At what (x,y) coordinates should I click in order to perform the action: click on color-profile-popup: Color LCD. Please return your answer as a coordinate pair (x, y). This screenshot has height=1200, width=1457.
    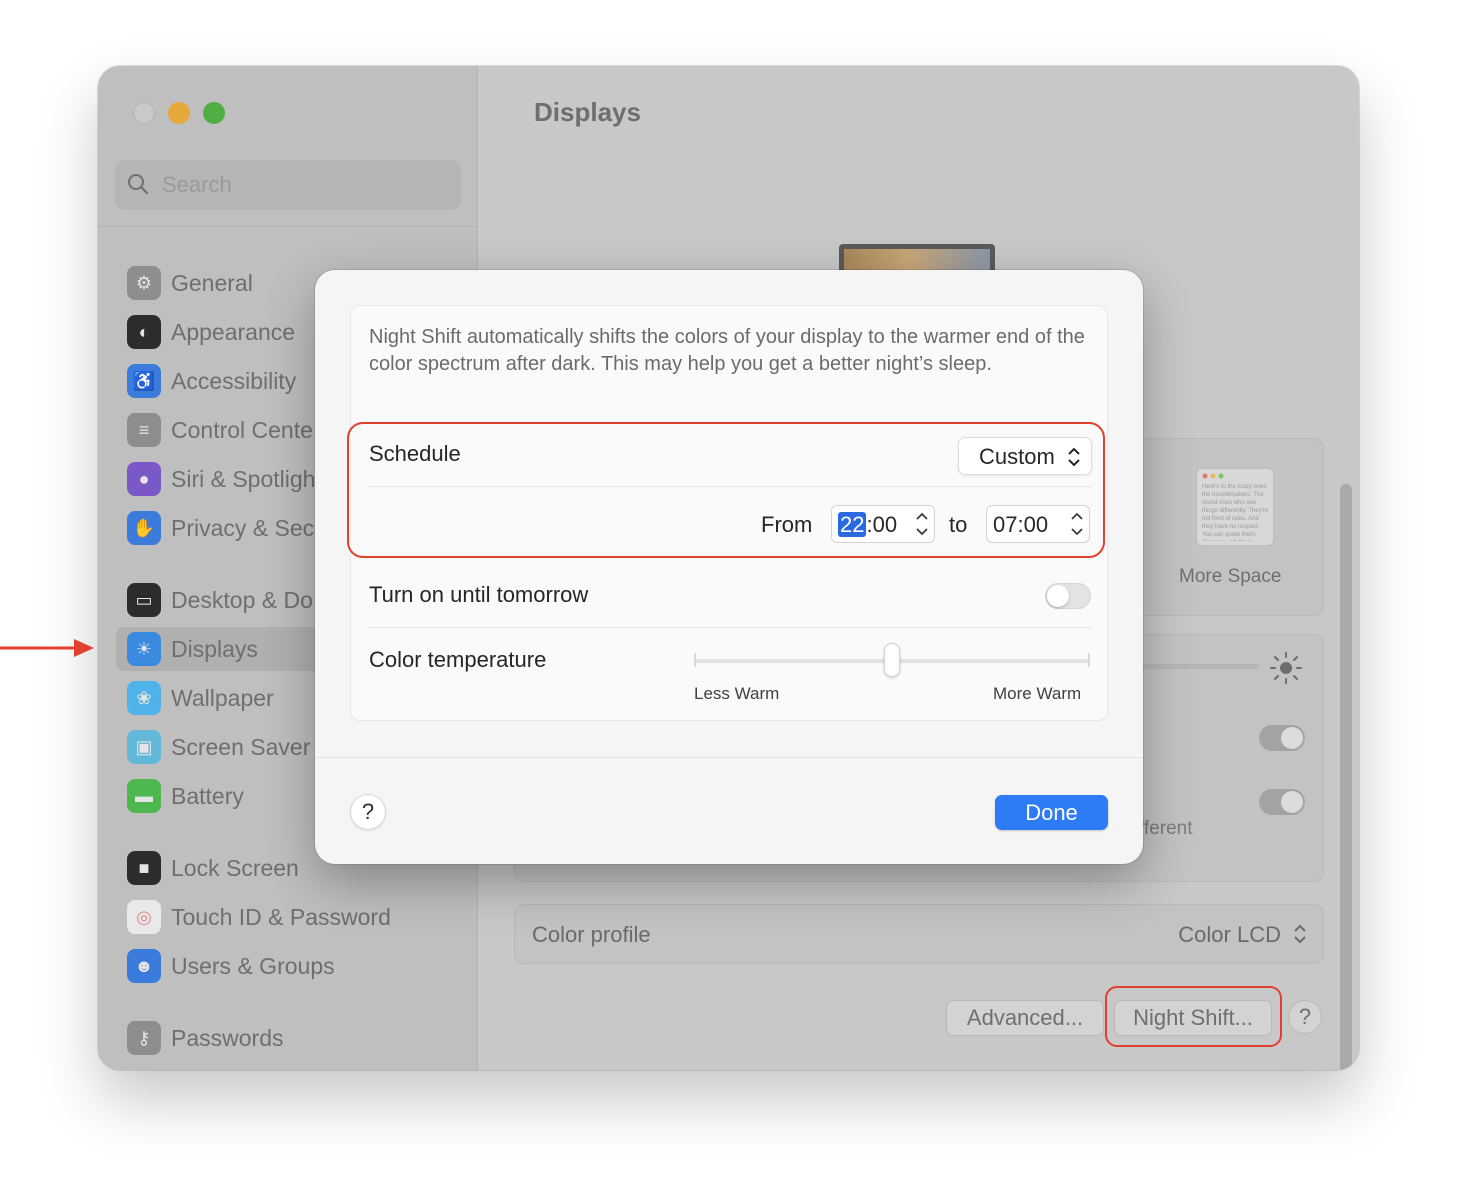
    Looking at the image, I should click on (1229, 935).